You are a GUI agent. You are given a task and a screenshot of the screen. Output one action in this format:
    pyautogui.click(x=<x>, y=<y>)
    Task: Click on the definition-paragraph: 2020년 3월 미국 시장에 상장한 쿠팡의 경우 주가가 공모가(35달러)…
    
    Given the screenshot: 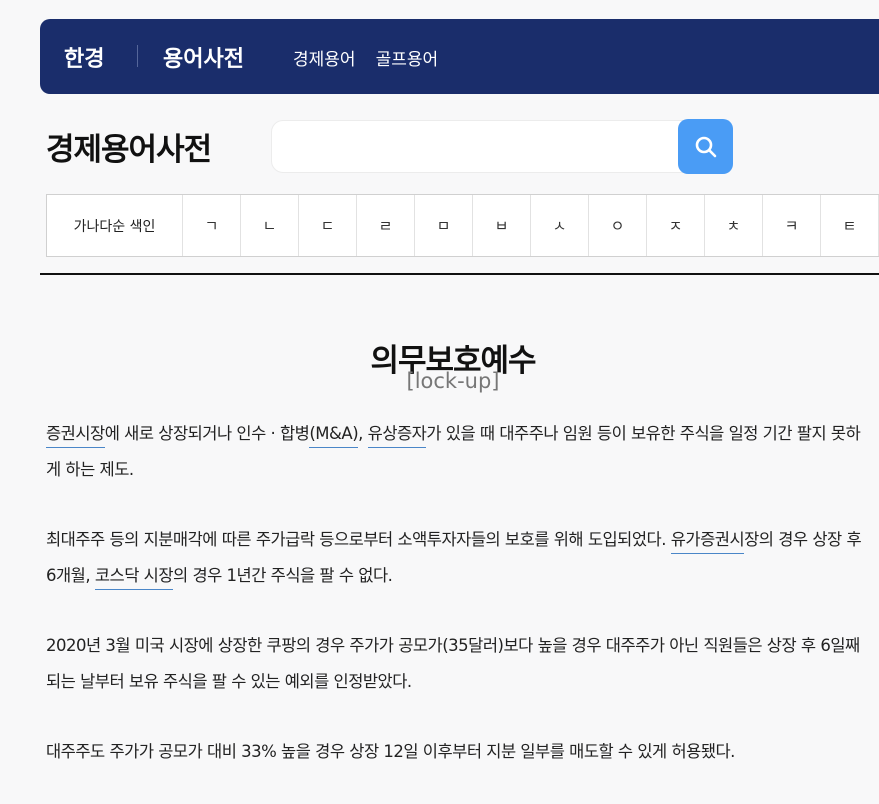 What is the action you would take?
    pyautogui.click(x=453, y=663)
    